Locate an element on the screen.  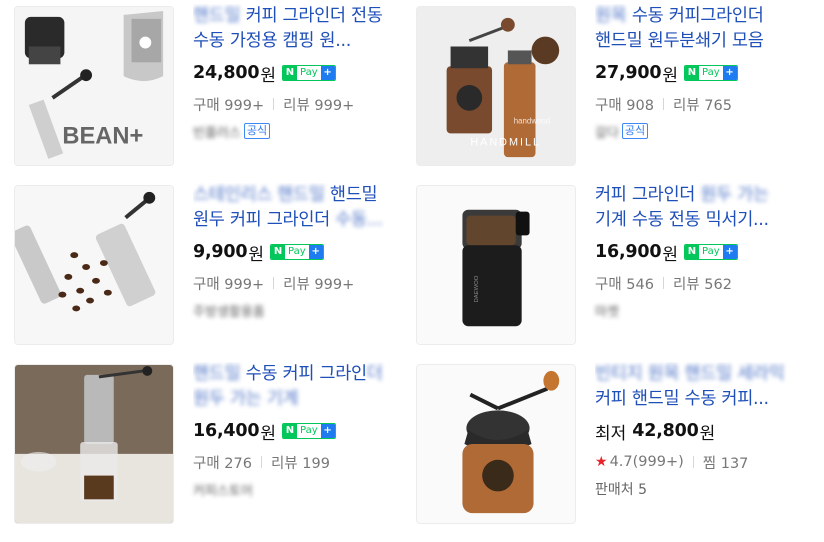
svg-text: DAEWOO is located at coordinates (477, 288).